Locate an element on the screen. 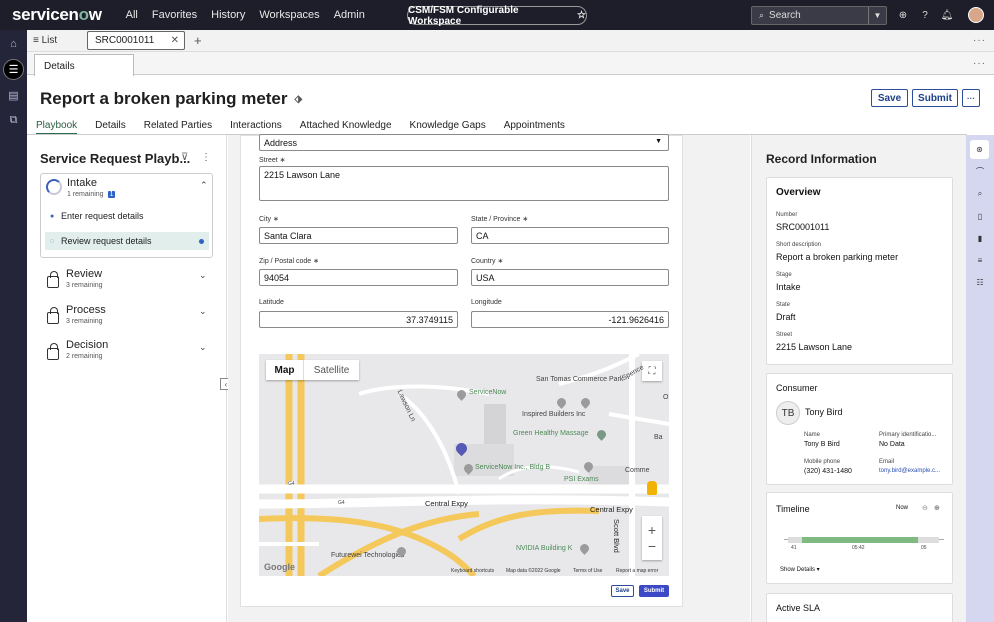  fullscreen-icon: ⛶ is located at coordinates (652, 371).